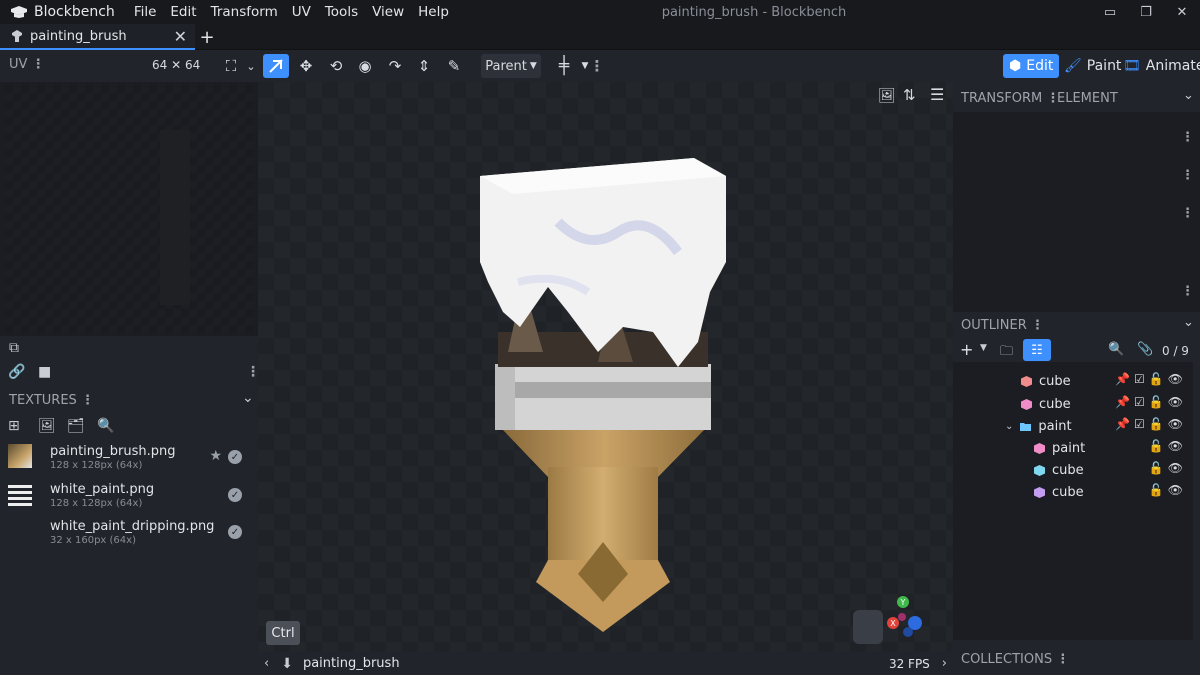  Describe the element at coordinates (180, 36) in the screenshot. I see `close-tab-icon: ✕` at that location.